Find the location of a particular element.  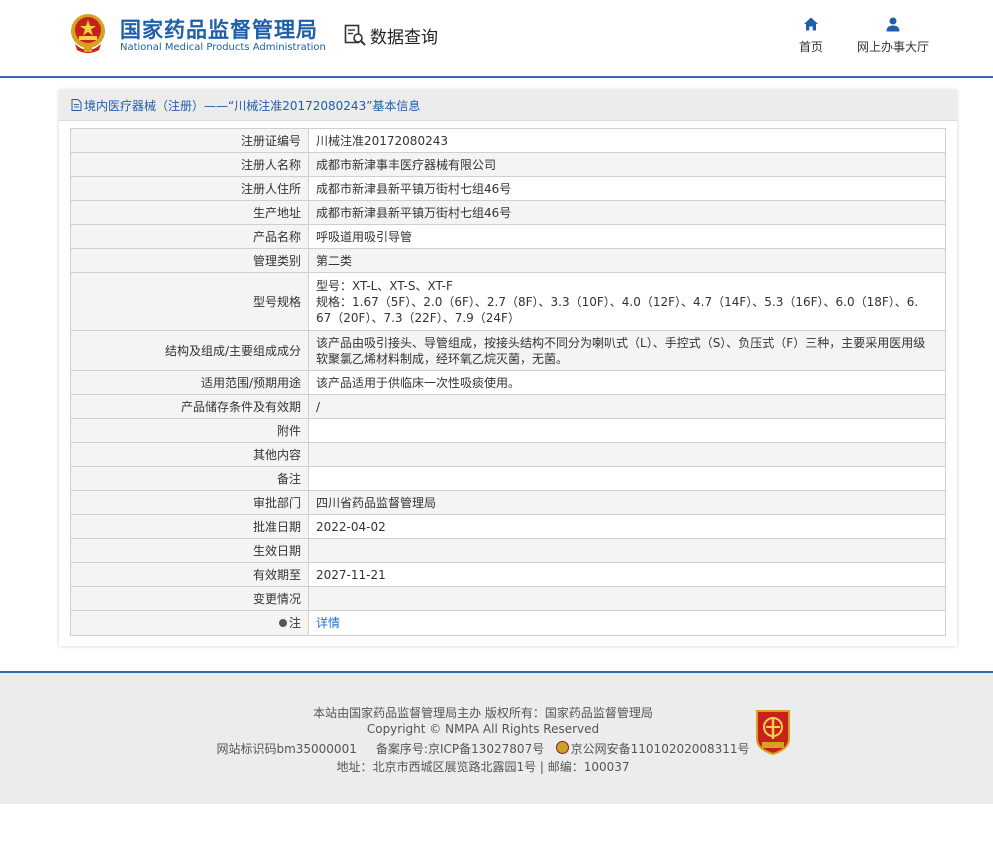

footer-address: 地址：北京市西城区展览路北露园1号 | 邮编：100037 is located at coordinates (483, 767).